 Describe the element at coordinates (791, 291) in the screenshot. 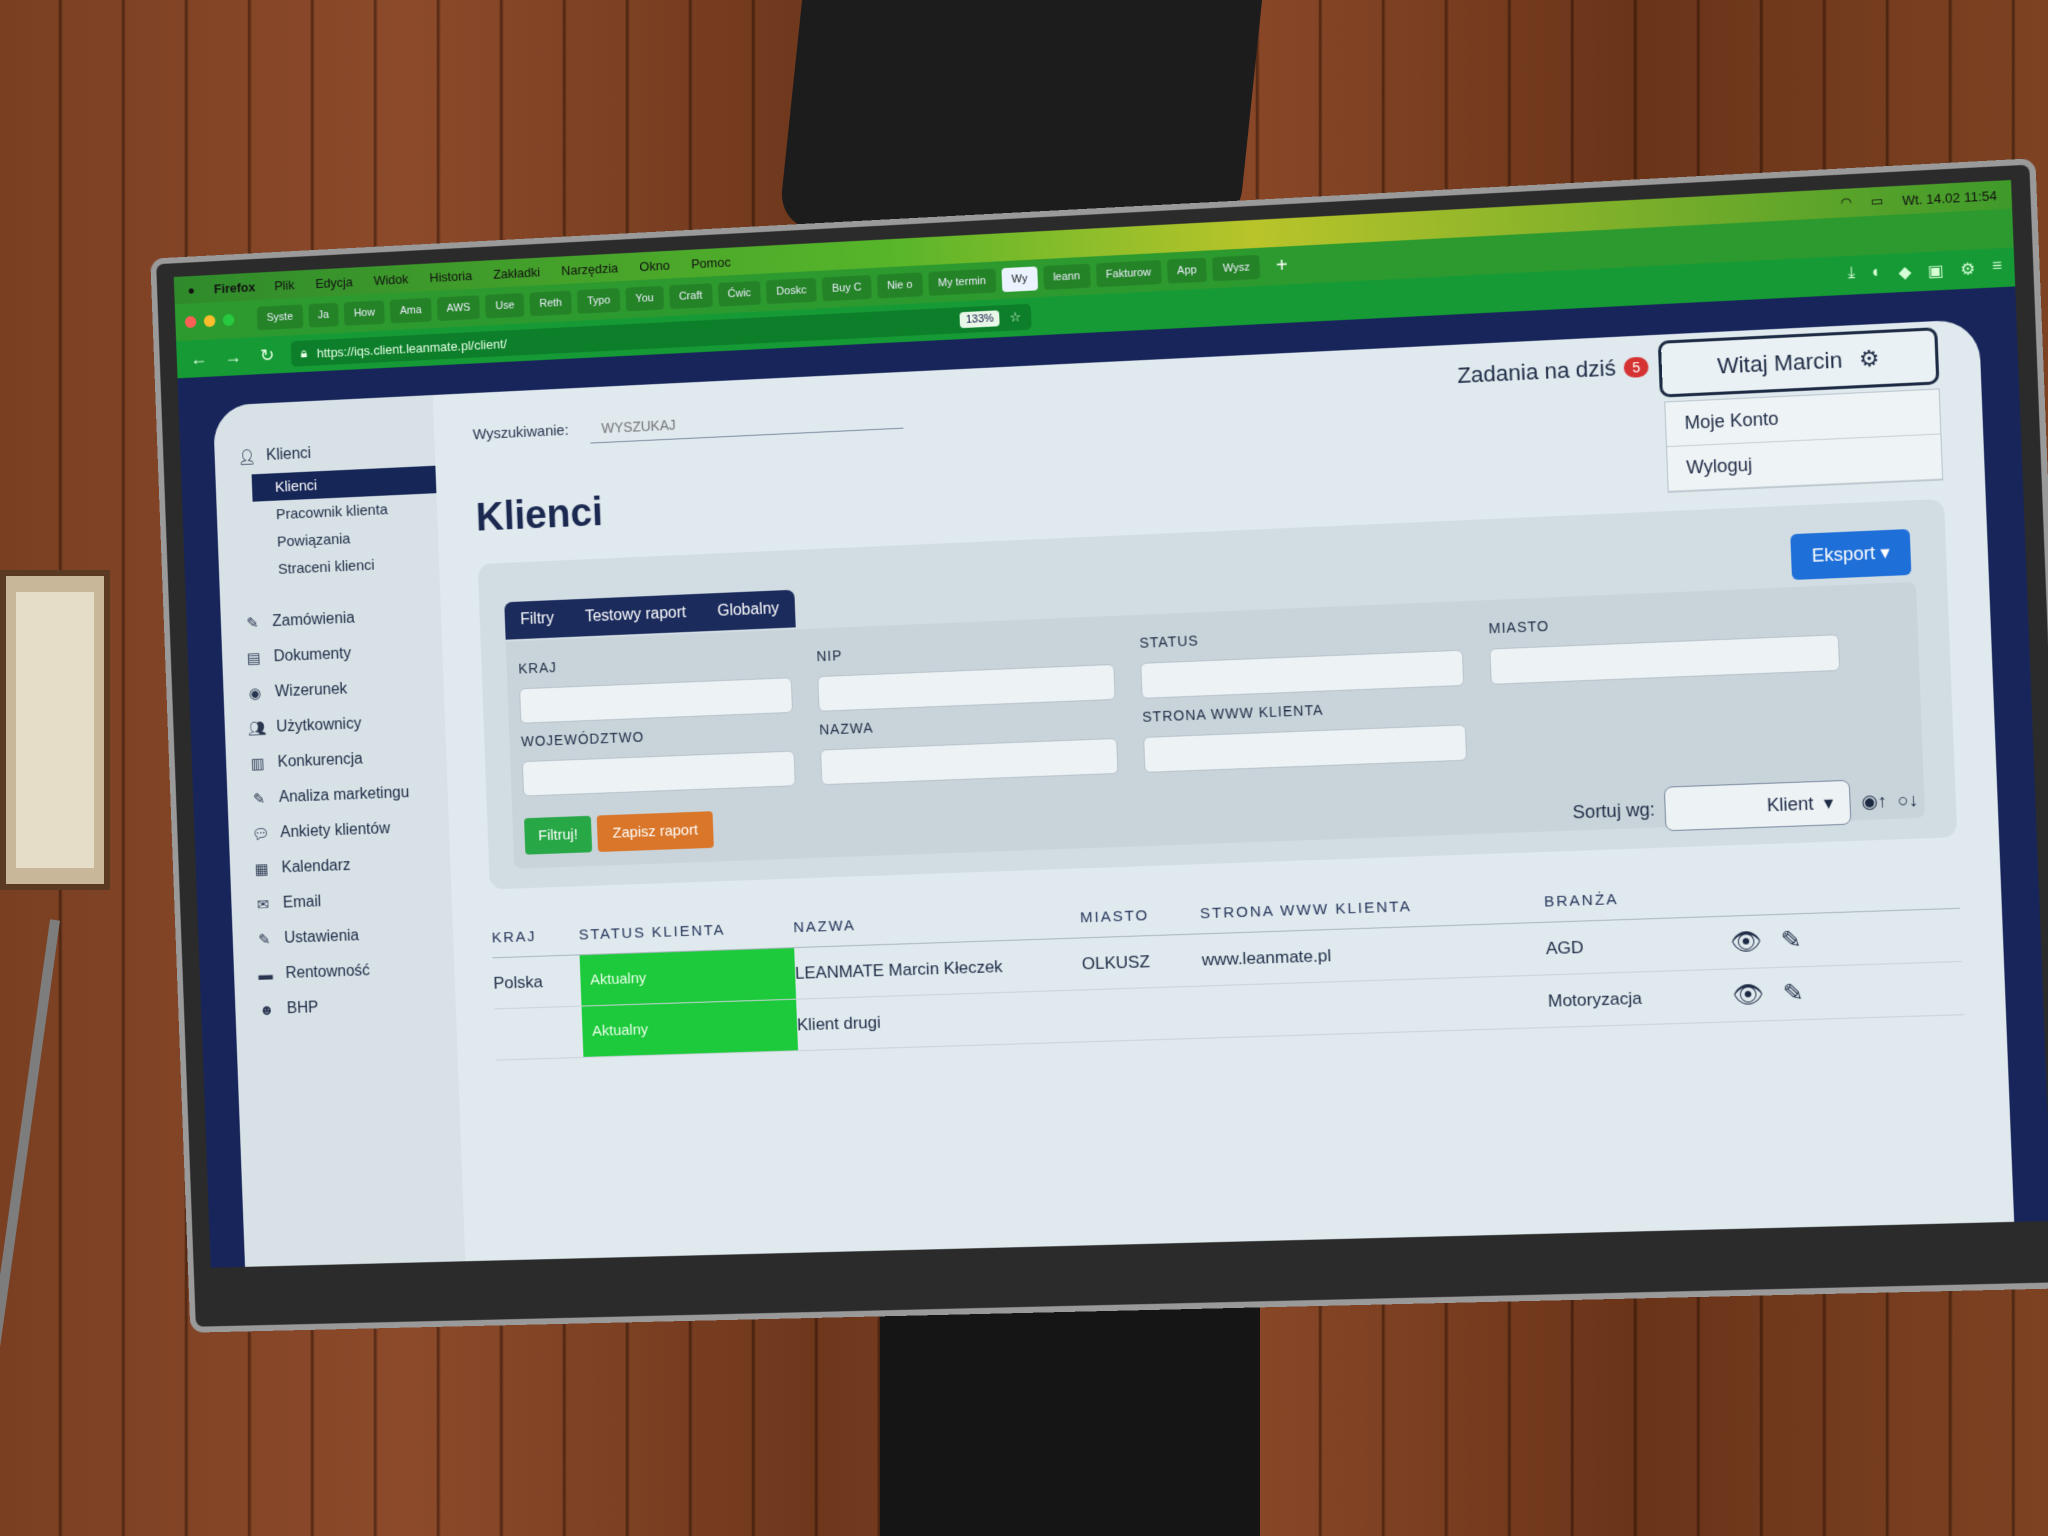

I see `browser-tab: Doskc` at that location.